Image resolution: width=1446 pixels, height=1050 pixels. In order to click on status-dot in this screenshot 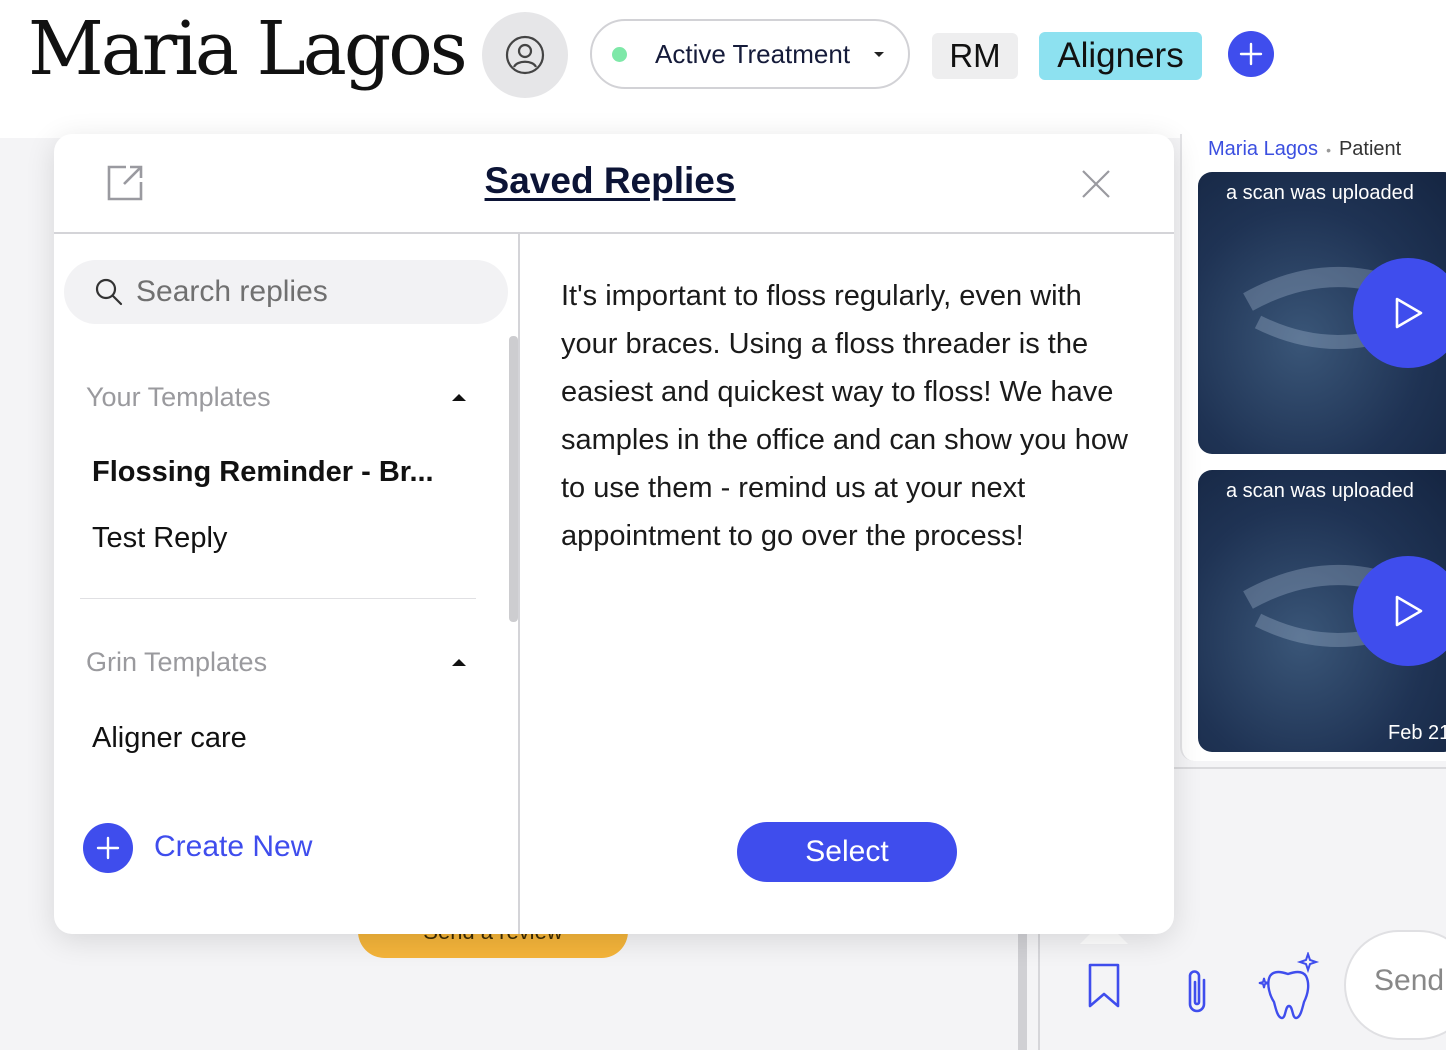, I will do `click(619, 54)`.